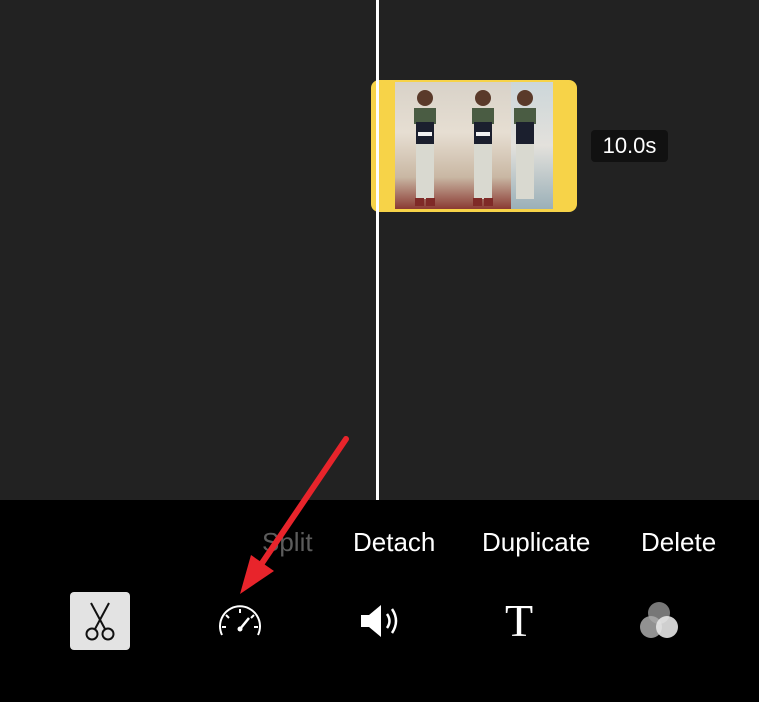 The image size is (759, 702). I want to click on speed-tool-button, so click(240, 621).